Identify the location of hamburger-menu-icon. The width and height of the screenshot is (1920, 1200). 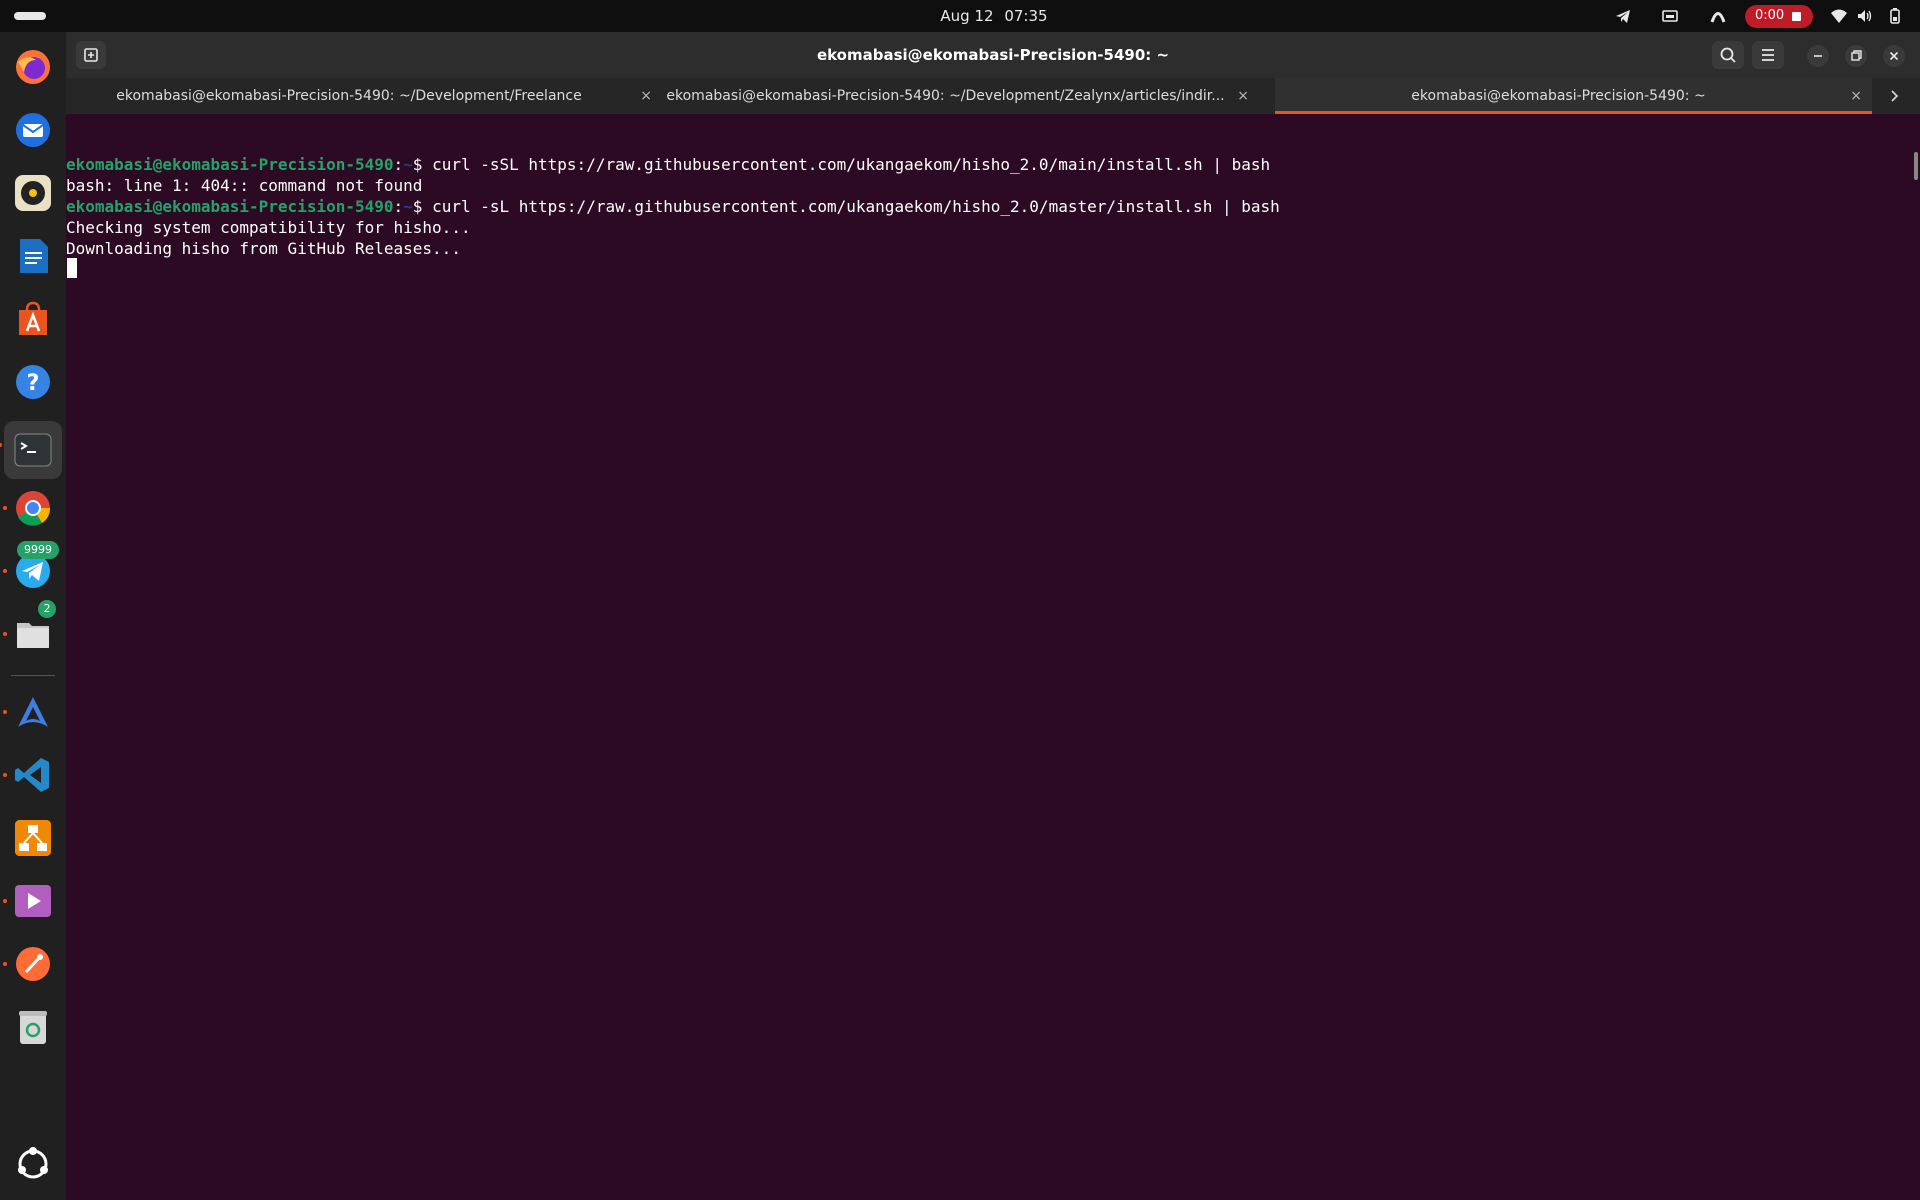
(1768, 55).